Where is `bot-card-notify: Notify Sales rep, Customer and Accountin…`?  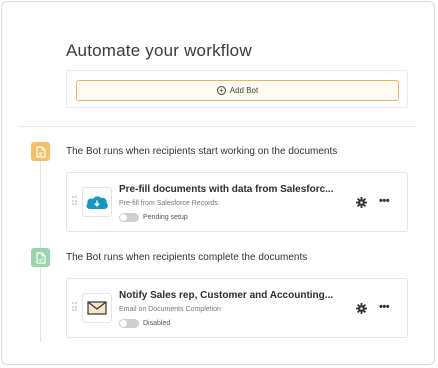
bot-card-notify: Notify Sales rep, Customer and Accountin… is located at coordinates (237, 308).